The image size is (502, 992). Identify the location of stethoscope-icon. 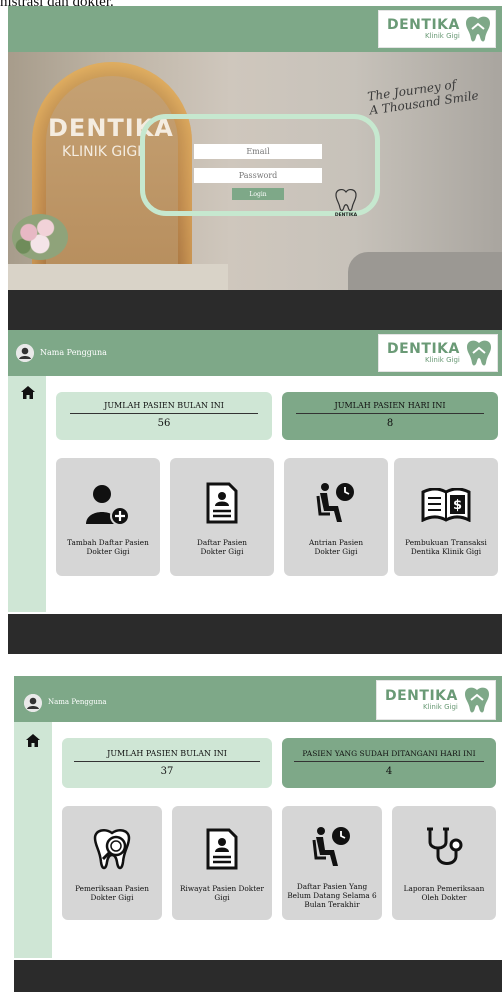
(445, 846).